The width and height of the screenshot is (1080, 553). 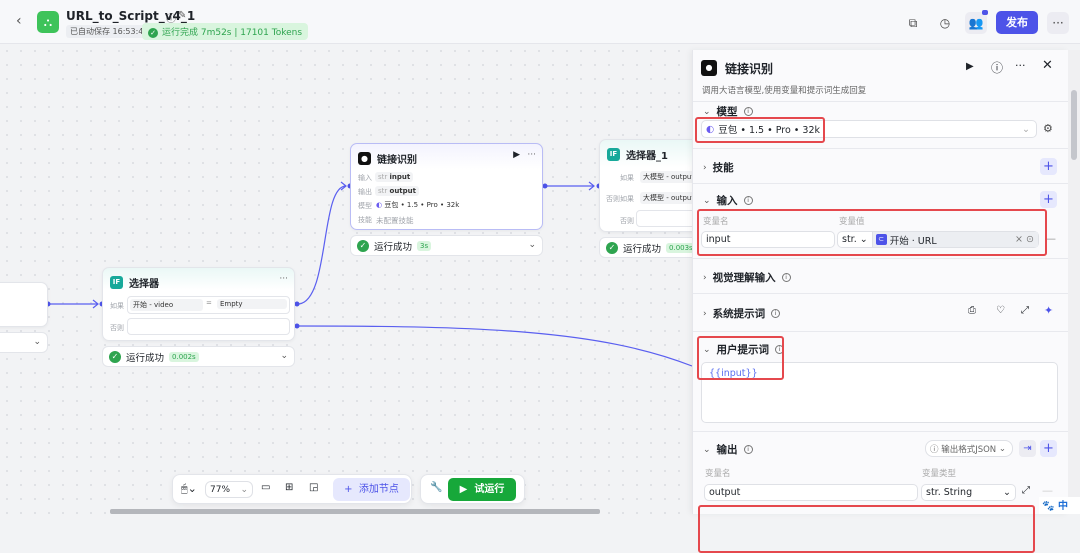 What do you see at coordinates (400, 177) in the screenshot?
I see `input-value: input` at bounding box center [400, 177].